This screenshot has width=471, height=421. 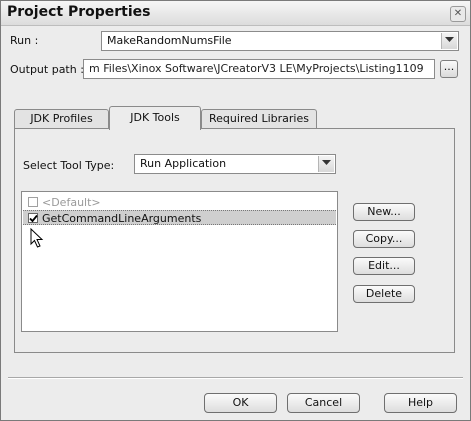 What do you see at coordinates (71, 202) in the screenshot?
I see `list-item-label: <Default>` at bounding box center [71, 202].